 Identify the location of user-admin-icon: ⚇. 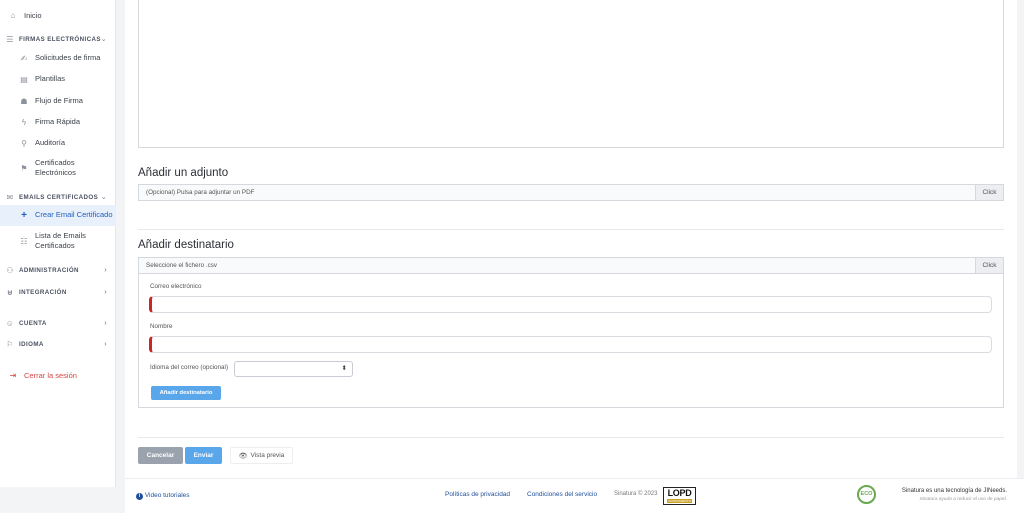
(10, 270).